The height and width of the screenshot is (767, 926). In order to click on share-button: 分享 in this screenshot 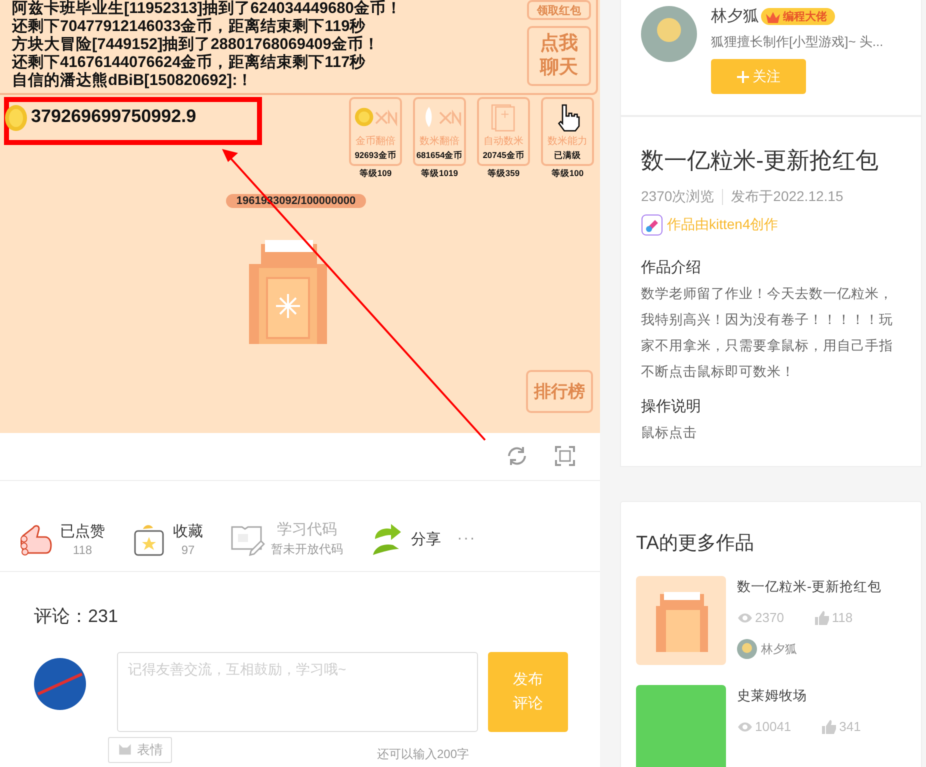, I will do `click(405, 539)`.